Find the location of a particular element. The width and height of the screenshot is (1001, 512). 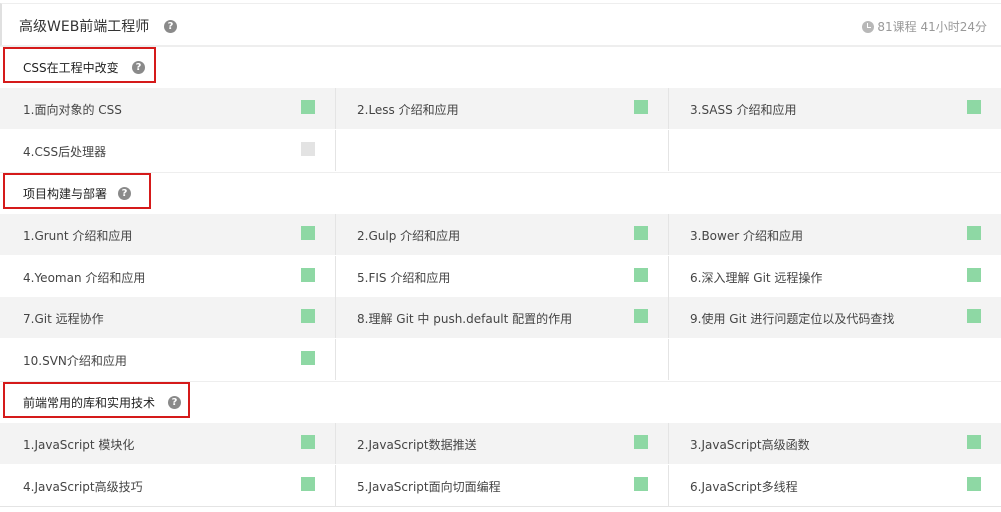

lesson-item: 1.Grunt 介绍和应用 is located at coordinates (168, 234).